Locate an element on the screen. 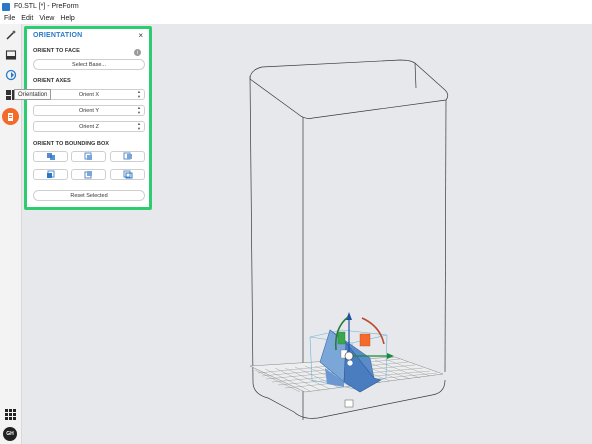 The width and height of the screenshot is (592, 444). magic-wand-icon is located at coordinates (10, 34).